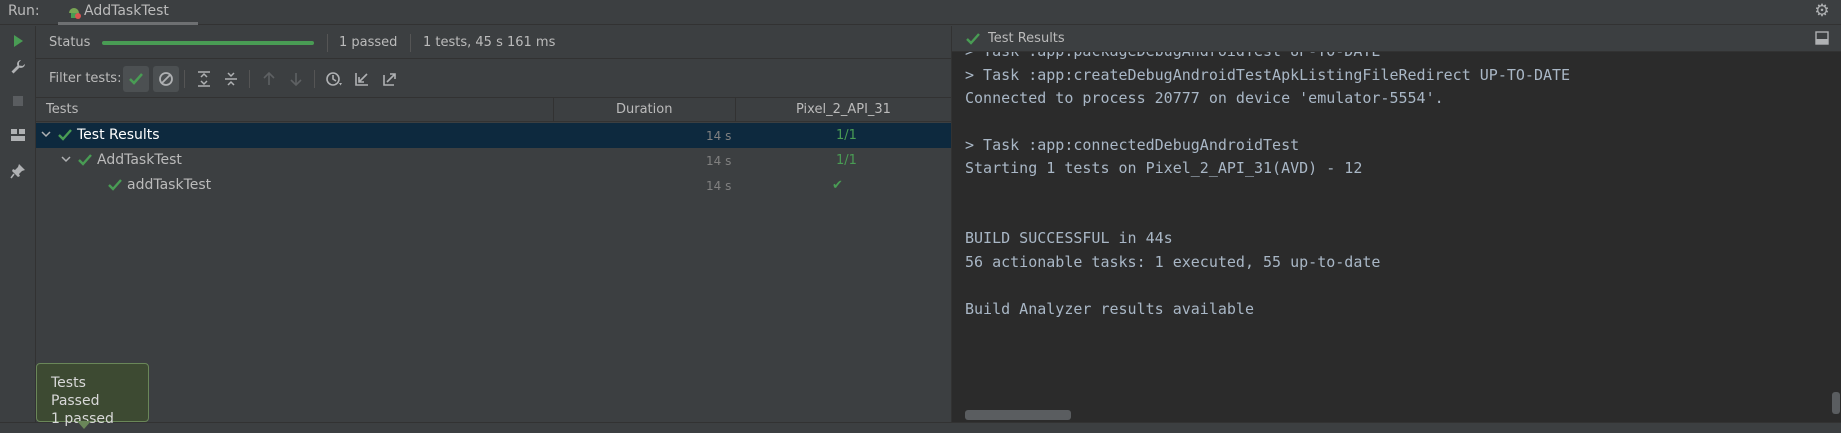  Describe the element at coordinates (1109, 309) in the screenshot. I see `console-line: Build Analyzer results available` at that location.